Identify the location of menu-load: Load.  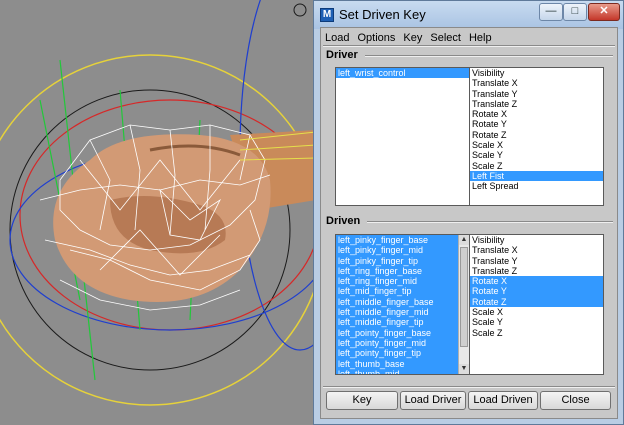
(337, 38).